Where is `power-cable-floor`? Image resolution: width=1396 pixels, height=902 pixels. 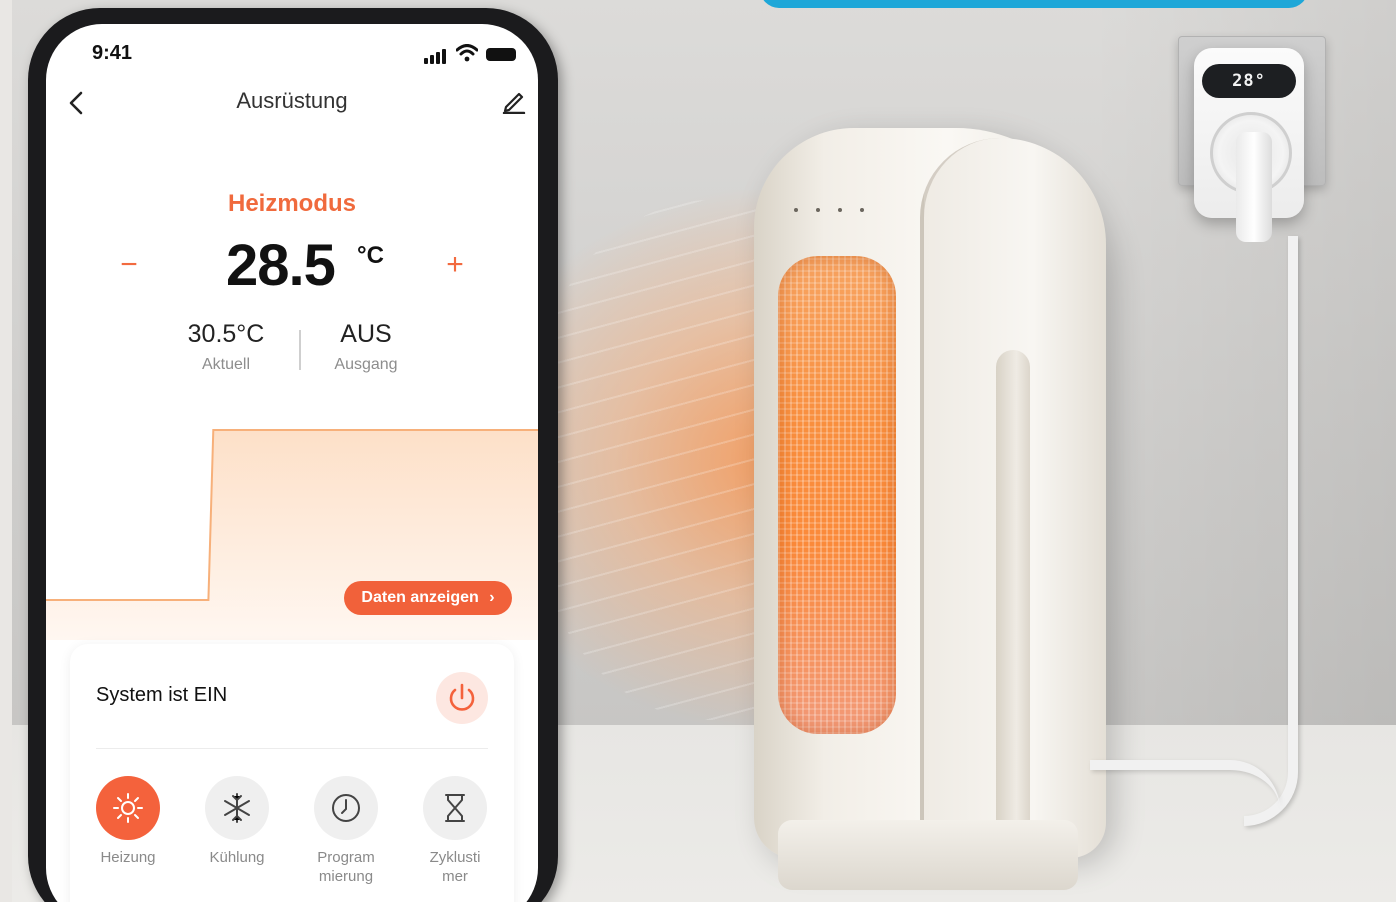 power-cable-floor is located at coordinates (1185, 795).